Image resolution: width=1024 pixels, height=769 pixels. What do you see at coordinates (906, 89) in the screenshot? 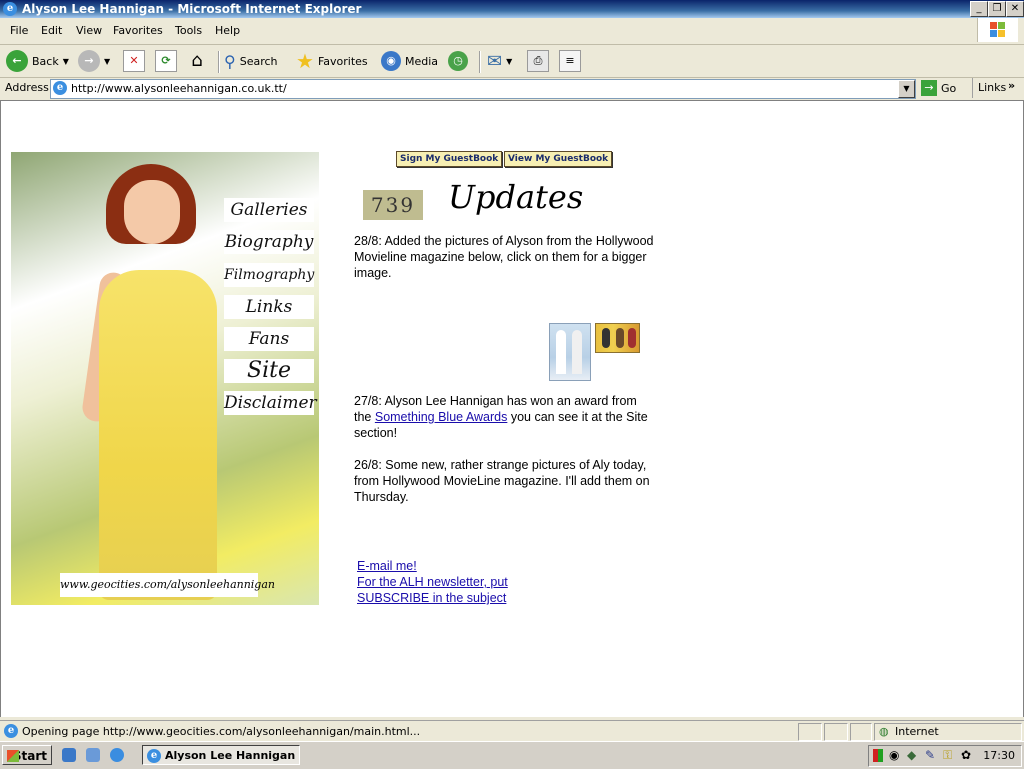
I see `address-dropdown-button: ▼` at bounding box center [906, 89].